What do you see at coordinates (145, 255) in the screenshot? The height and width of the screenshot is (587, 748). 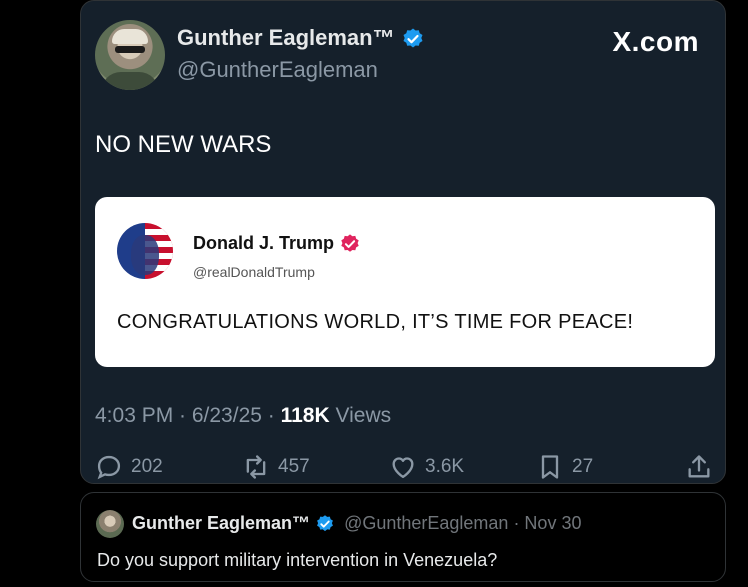 I see `avatar-face` at bounding box center [145, 255].